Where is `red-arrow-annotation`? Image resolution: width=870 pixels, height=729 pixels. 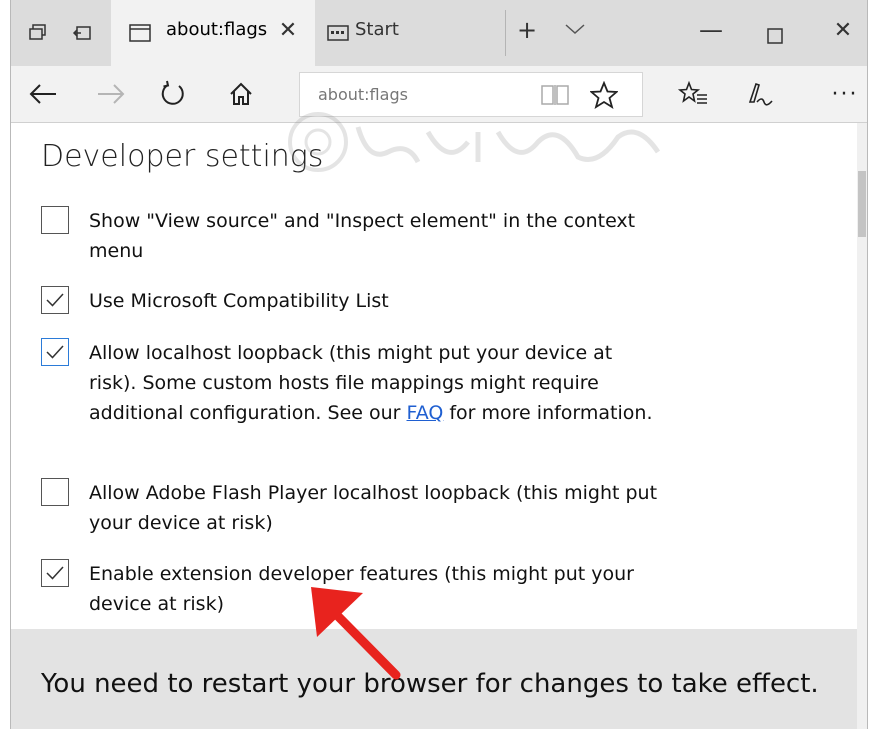 red-arrow-annotation is located at coordinates (356, 633).